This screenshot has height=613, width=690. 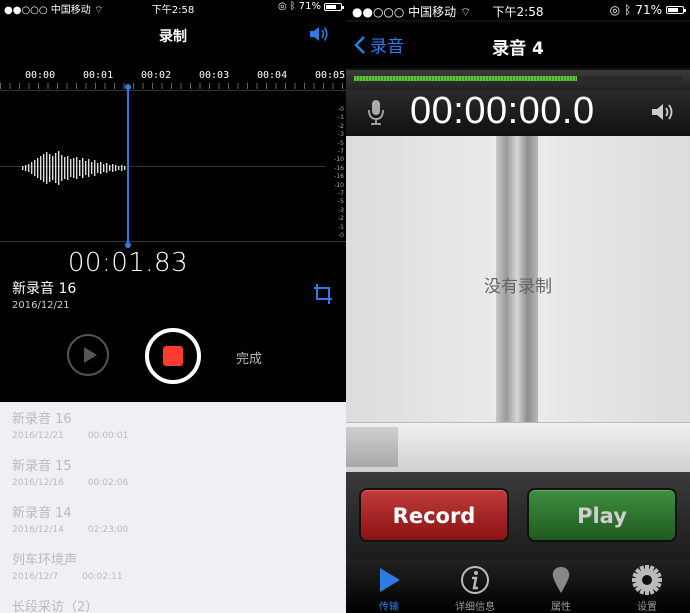 I want to click on record-button: Record, so click(x=434, y=515).